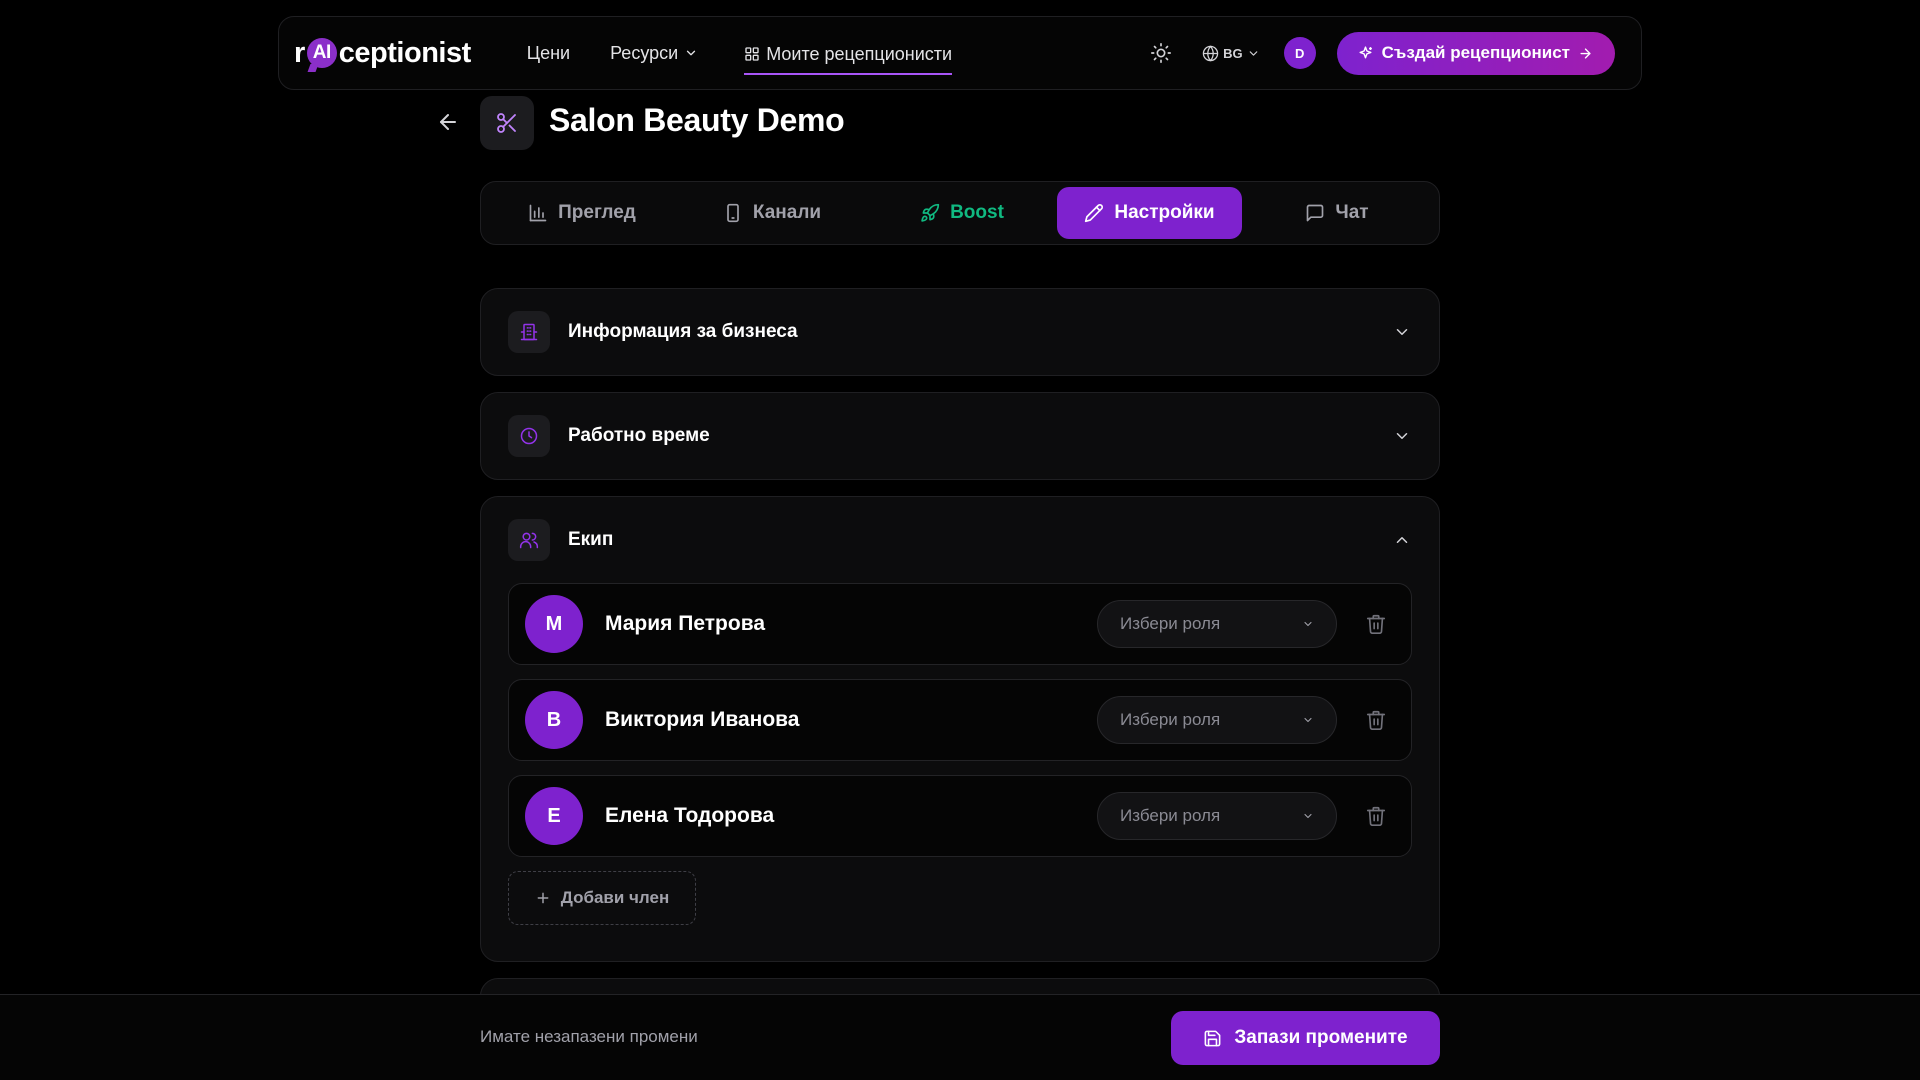 The image size is (1920, 1080). What do you see at coordinates (1402, 540) in the screenshot?
I see `chevron-up-icon` at bounding box center [1402, 540].